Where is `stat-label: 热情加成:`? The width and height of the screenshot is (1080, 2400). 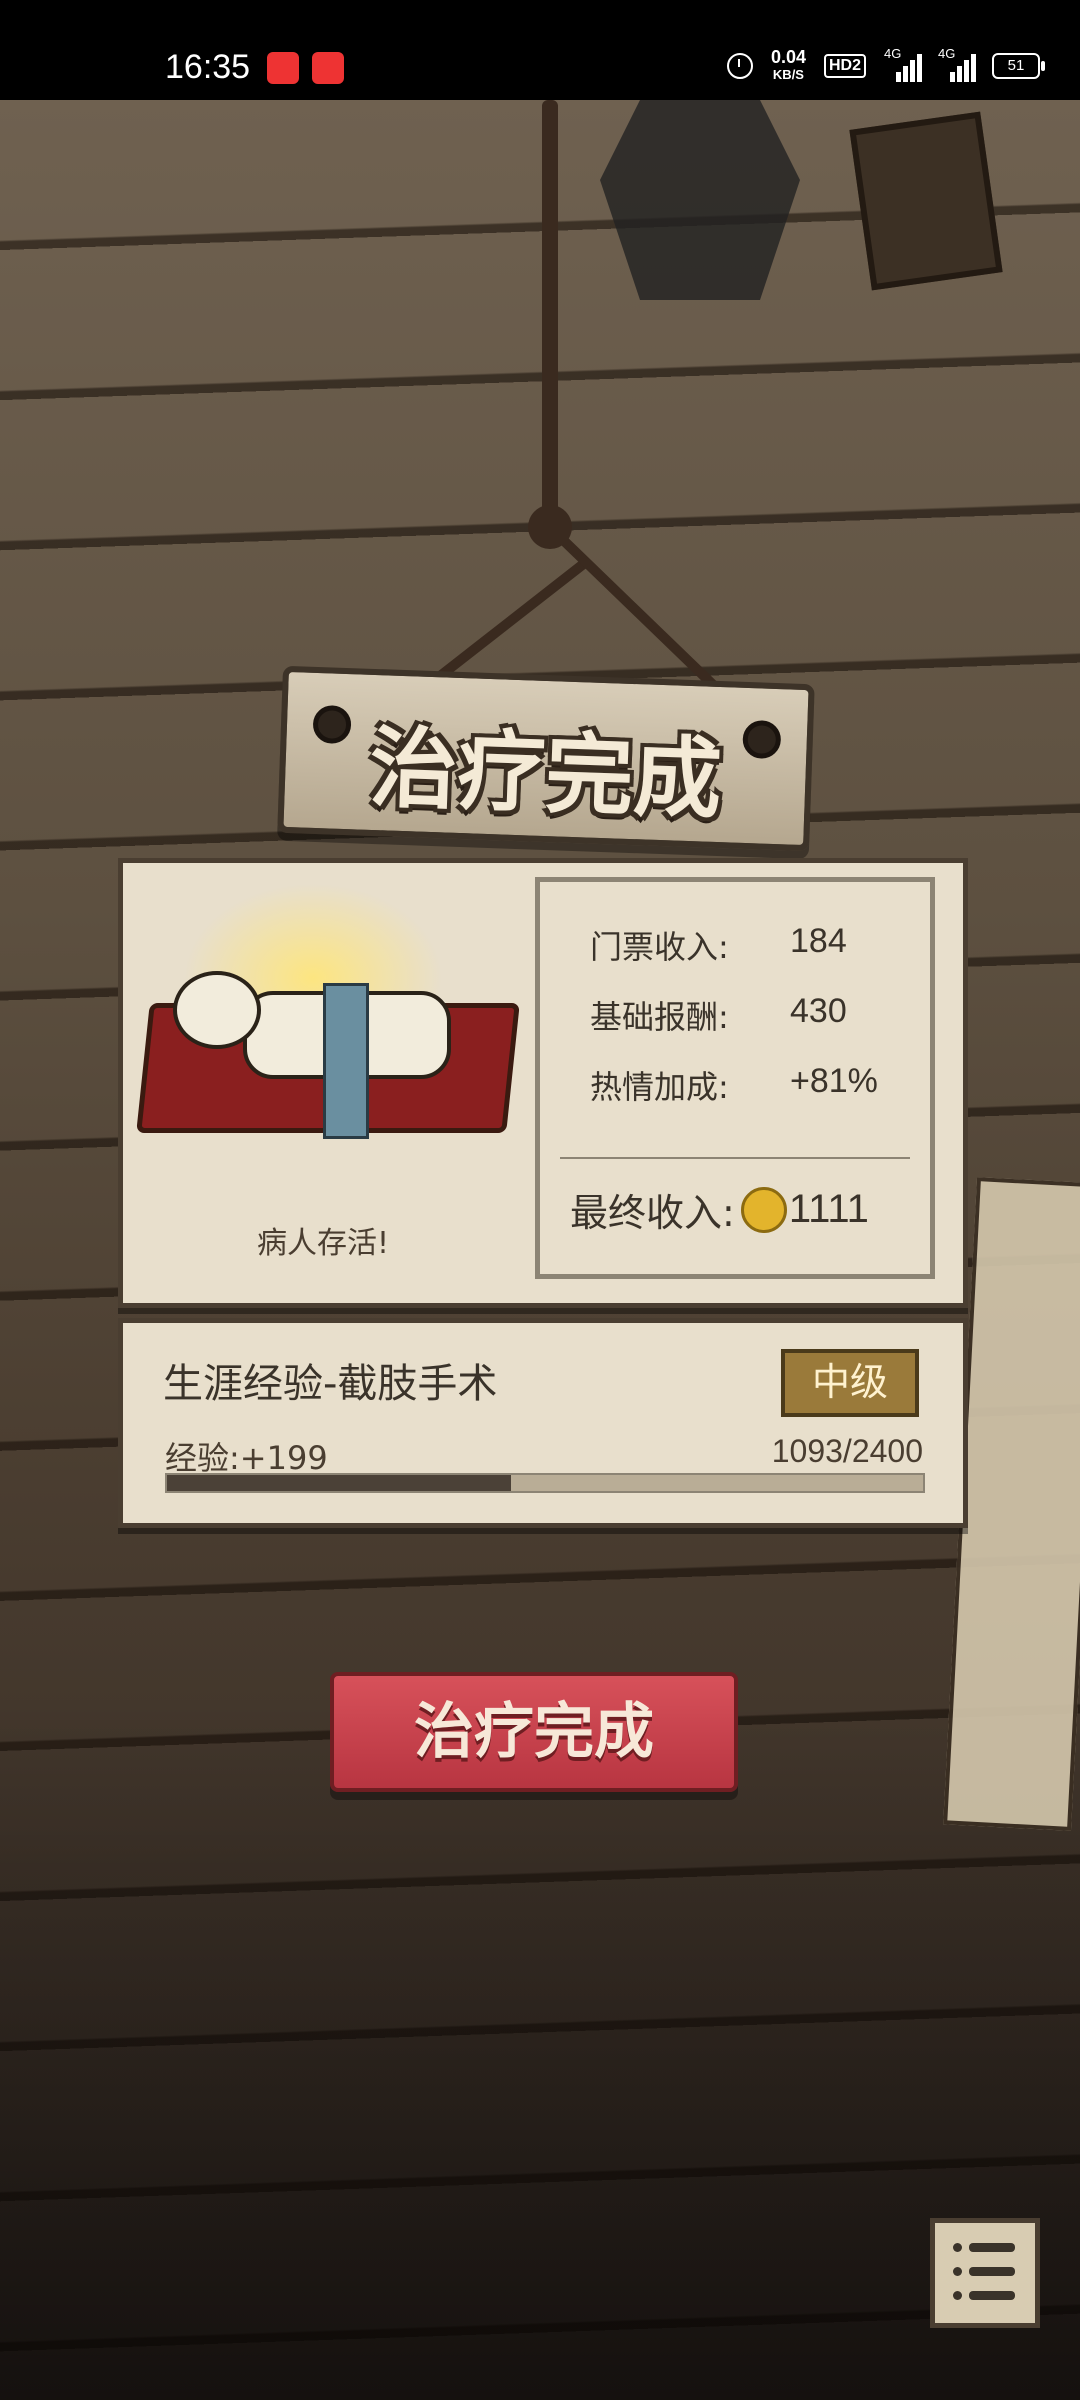
stat-label: 热情加成: is located at coordinates (659, 1087).